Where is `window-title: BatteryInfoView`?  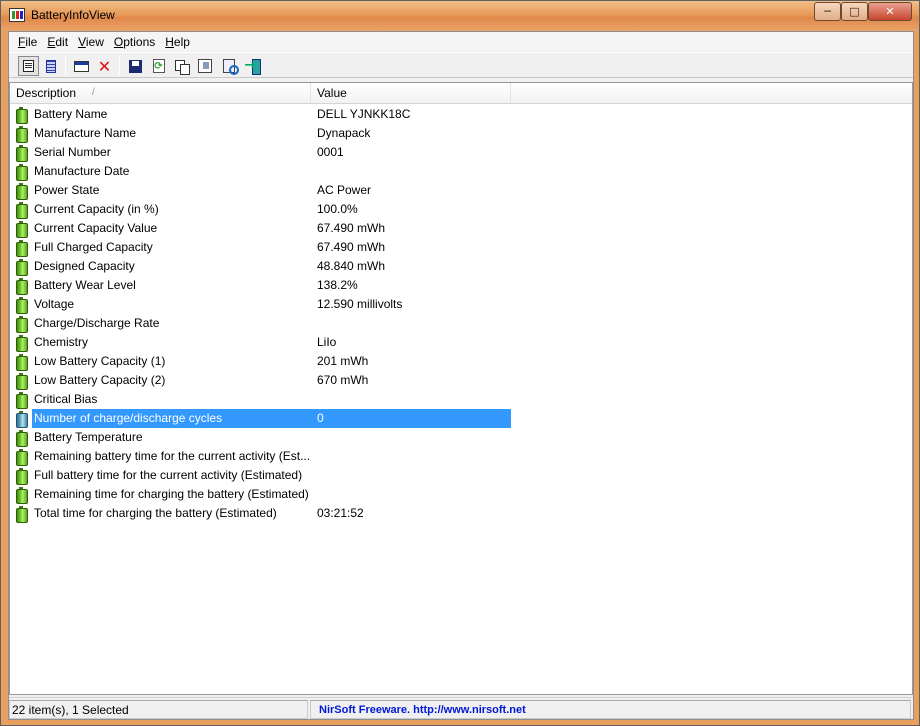
window-title: BatteryInfoView is located at coordinates (73, 15).